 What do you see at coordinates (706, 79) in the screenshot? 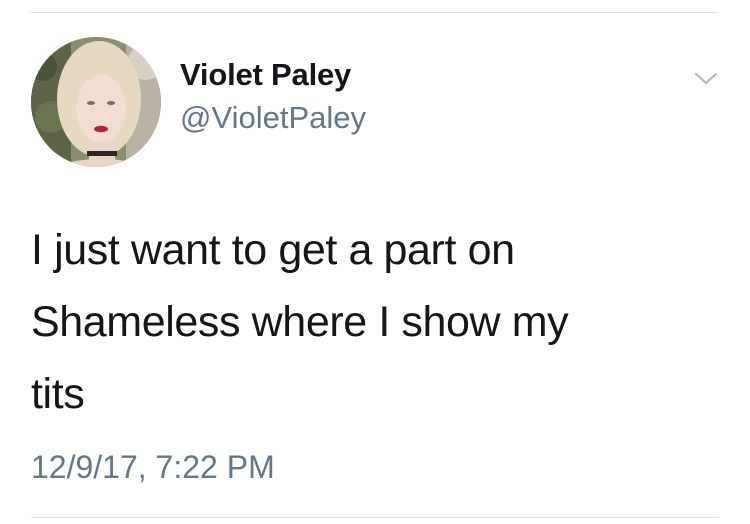
I see `chevron-down-icon` at bounding box center [706, 79].